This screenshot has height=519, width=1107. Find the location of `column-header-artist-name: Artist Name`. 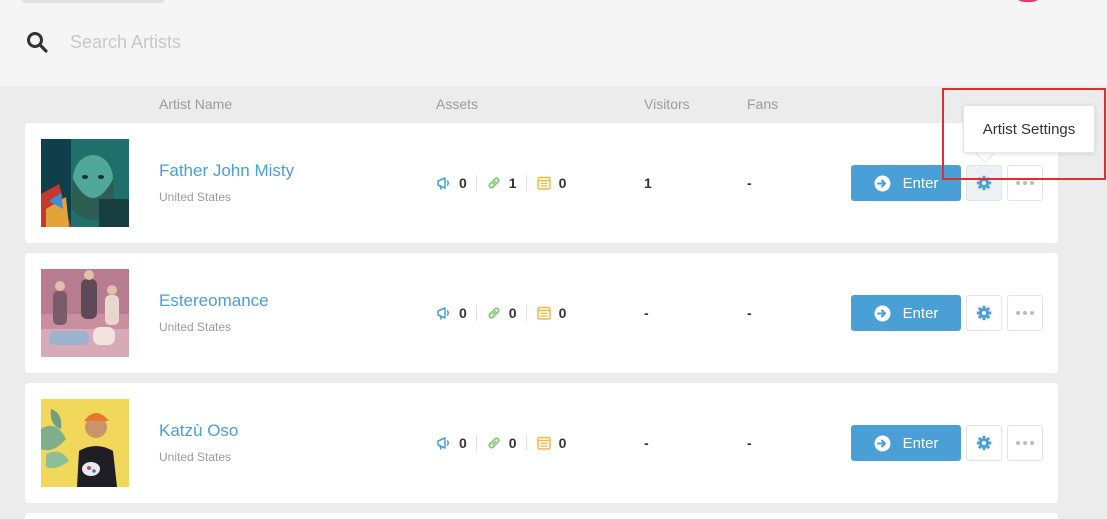

column-header-artist-name: Artist Name is located at coordinates (195, 104).